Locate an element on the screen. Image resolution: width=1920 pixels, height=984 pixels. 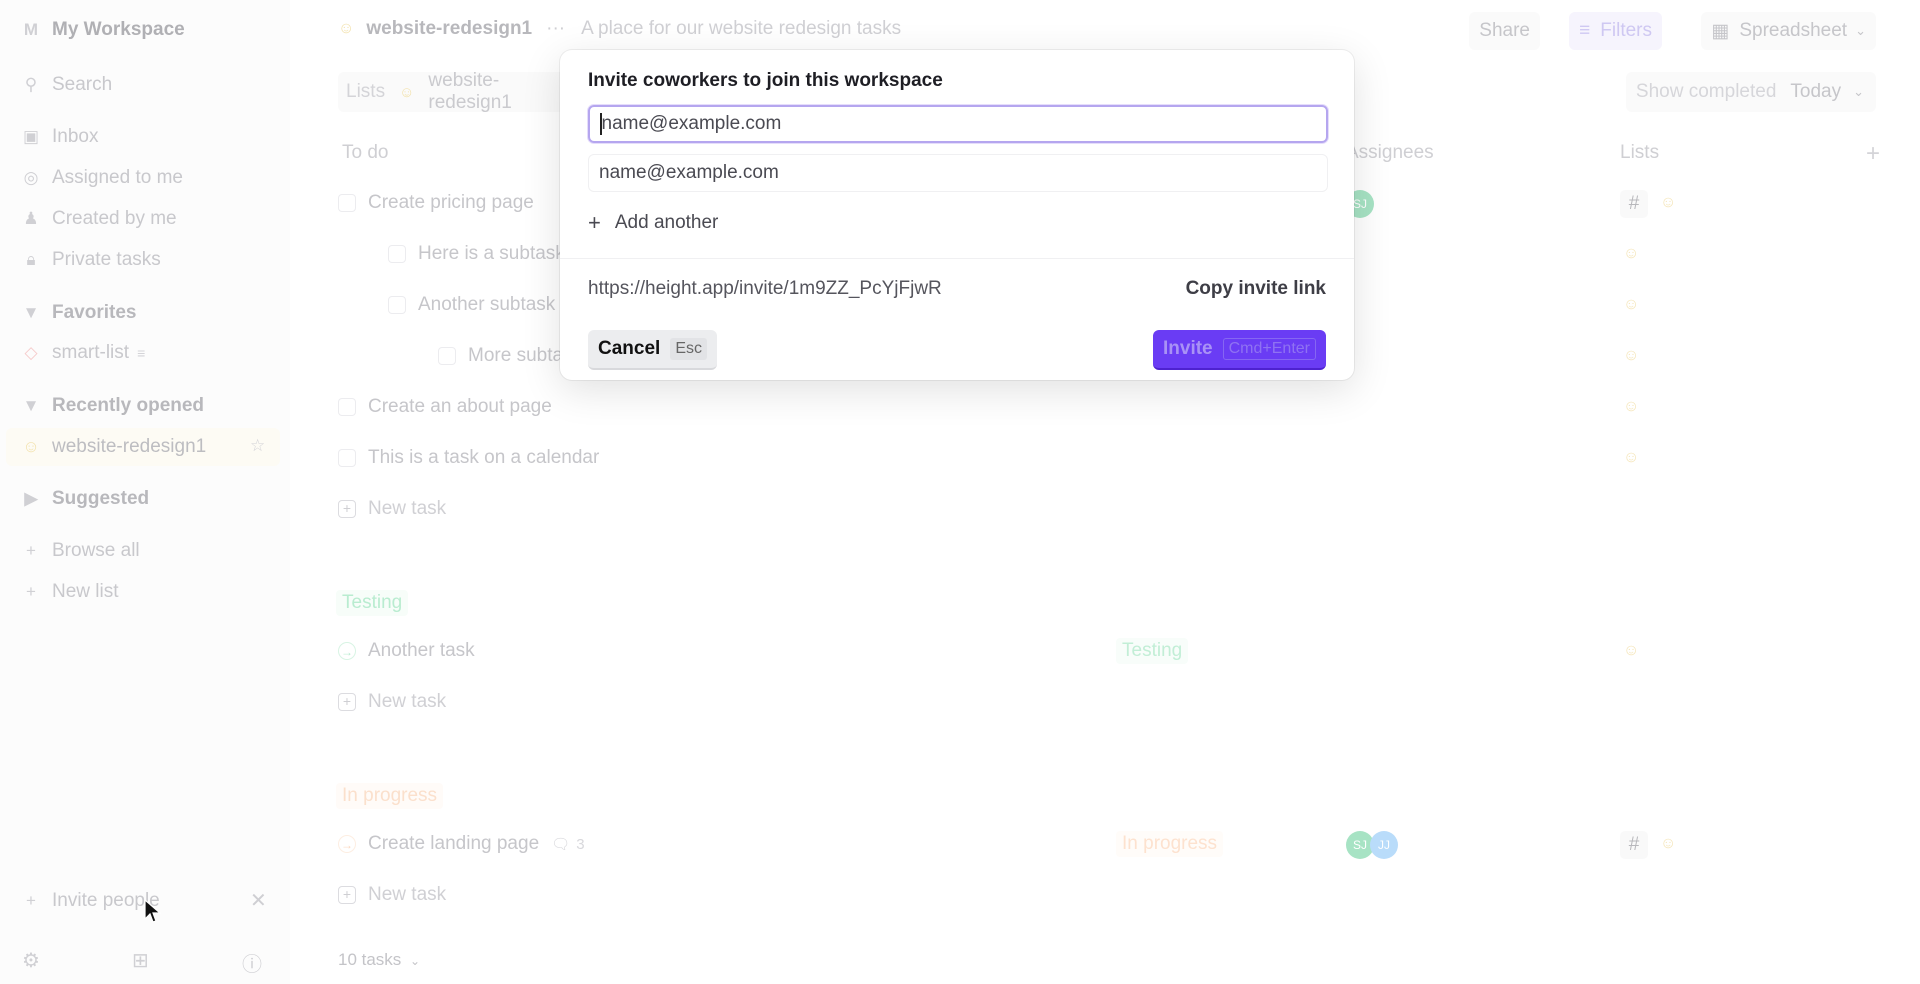
breadcrumb: Lists ☺ website-redesign1 is located at coordinates (458, 92).